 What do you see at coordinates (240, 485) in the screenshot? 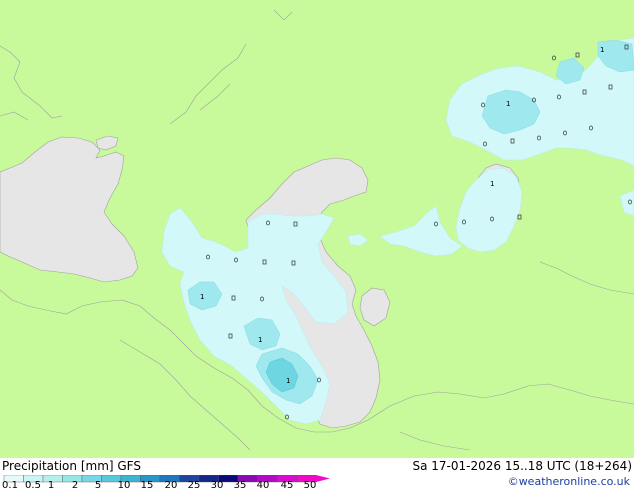
I see `scale-tick-label: 35` at bounding box center [240, 485].